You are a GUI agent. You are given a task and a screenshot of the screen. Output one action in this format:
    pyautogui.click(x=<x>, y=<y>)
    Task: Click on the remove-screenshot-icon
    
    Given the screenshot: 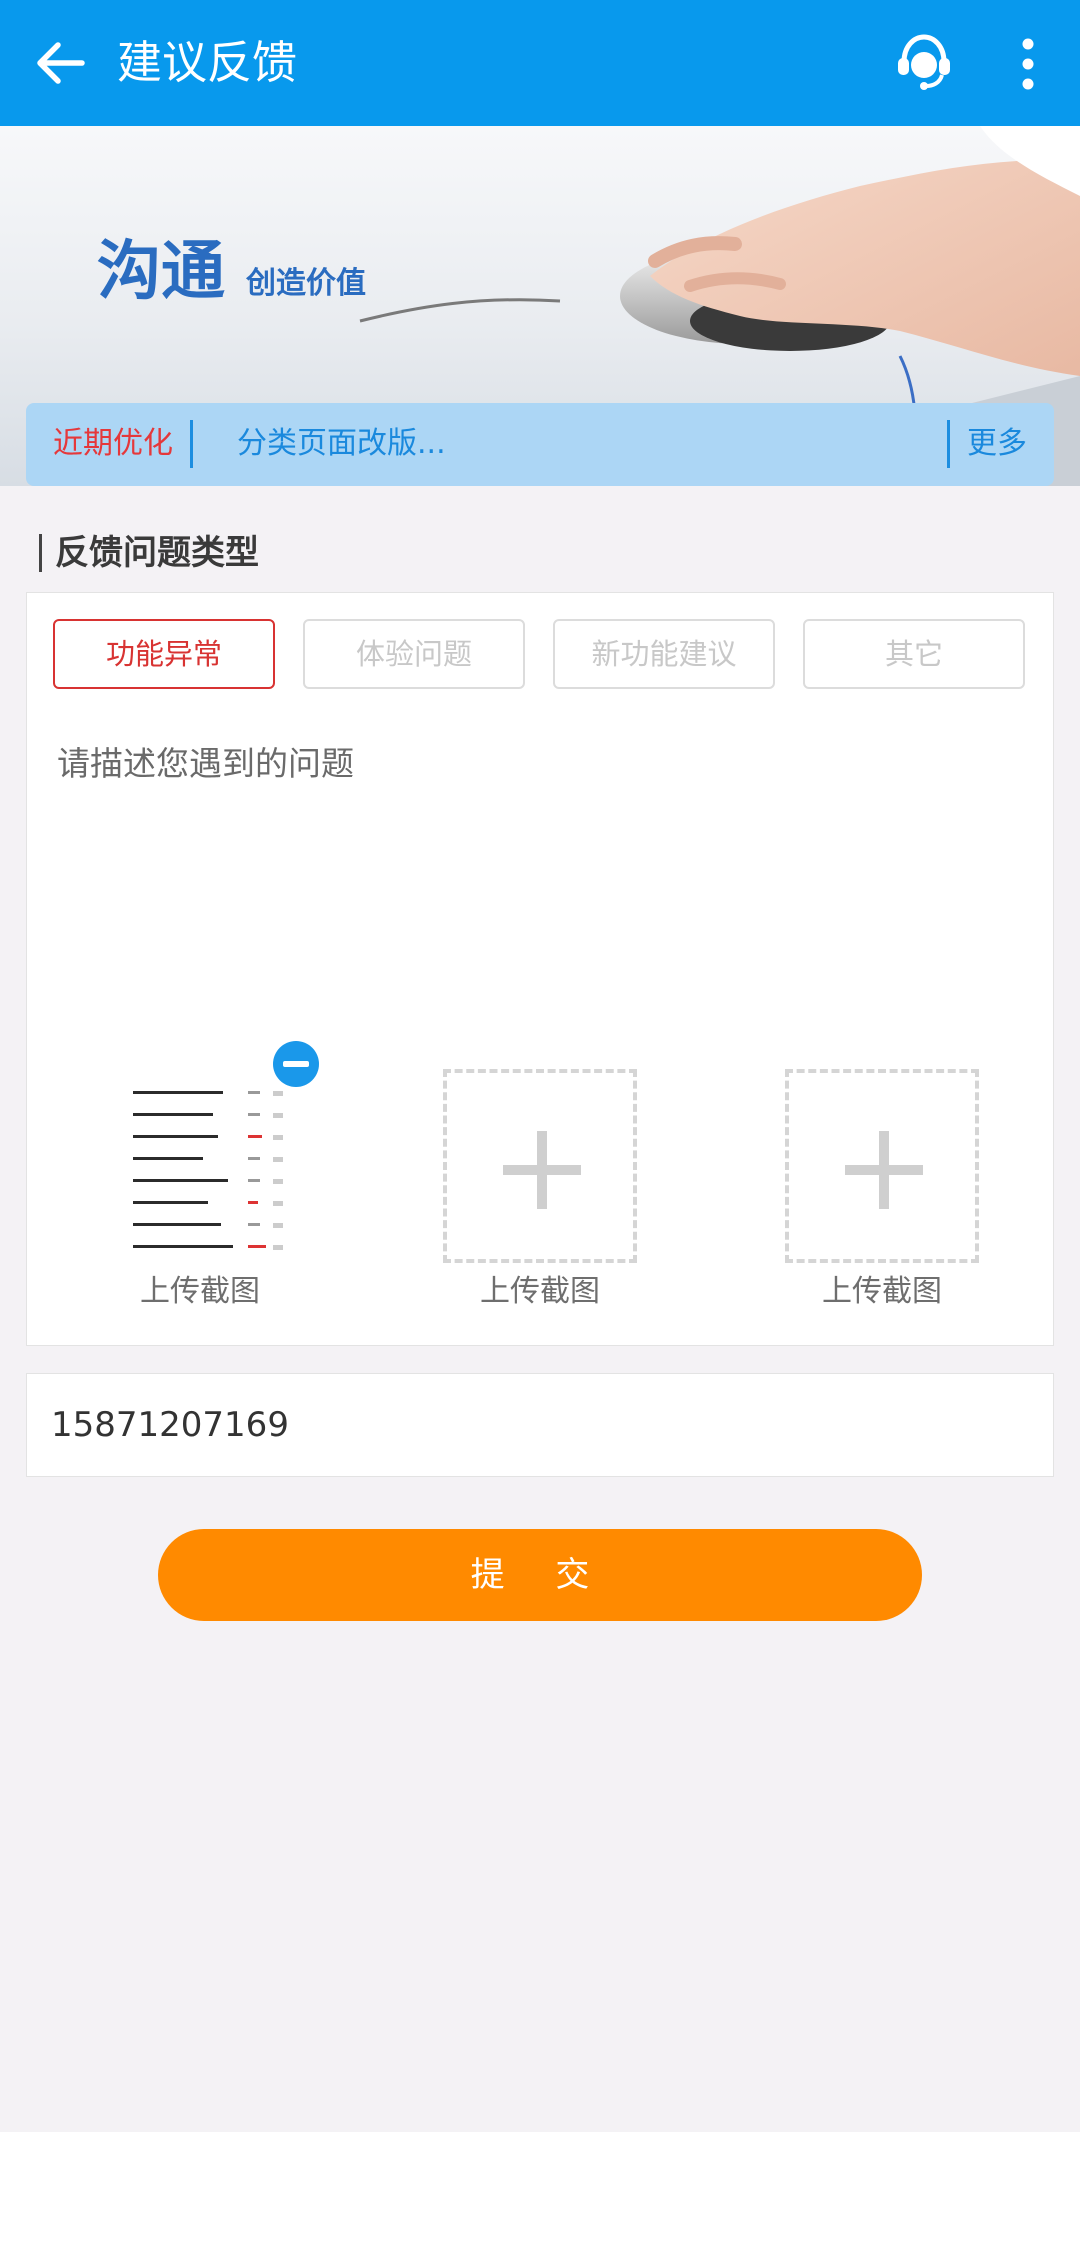 What is the action you would take?
    pyautogui.click(x=296, y=1064)
    